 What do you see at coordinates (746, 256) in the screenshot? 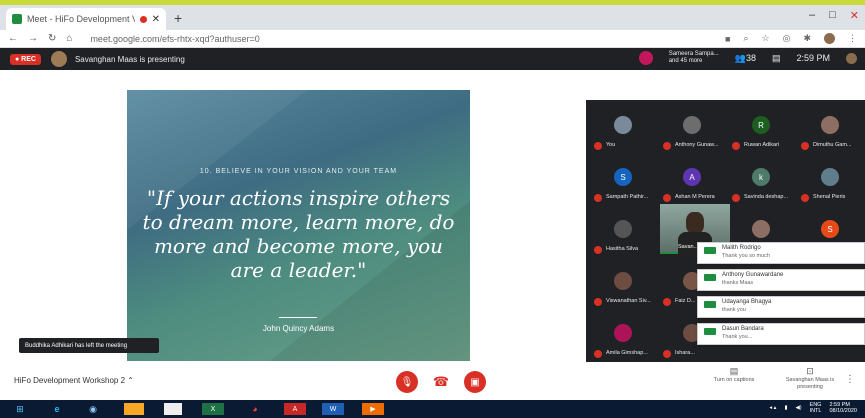
I see `chat-text: Thank you so much` at bounding box center [746, 256].